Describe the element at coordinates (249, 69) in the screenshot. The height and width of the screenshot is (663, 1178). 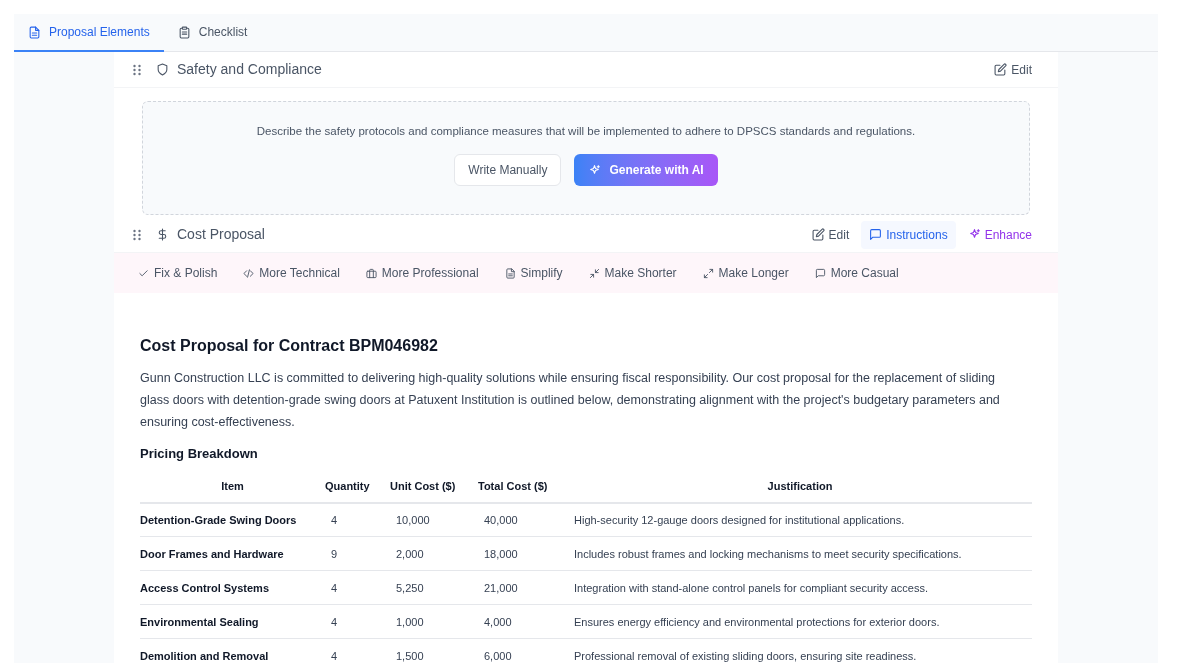
I see `section-title: Safety and Compliance` at that location.